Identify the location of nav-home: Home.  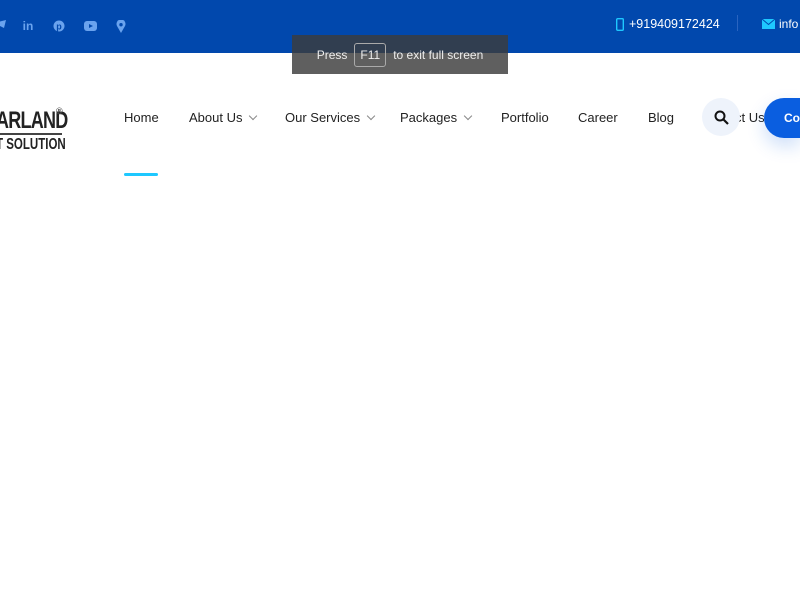
(141, 117).